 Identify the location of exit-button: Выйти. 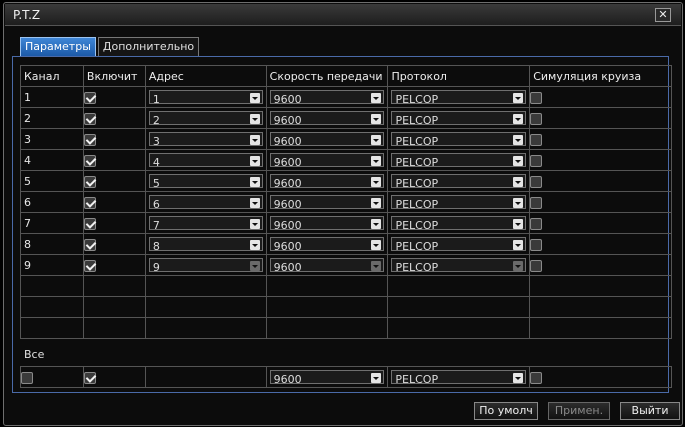
(650, 411).